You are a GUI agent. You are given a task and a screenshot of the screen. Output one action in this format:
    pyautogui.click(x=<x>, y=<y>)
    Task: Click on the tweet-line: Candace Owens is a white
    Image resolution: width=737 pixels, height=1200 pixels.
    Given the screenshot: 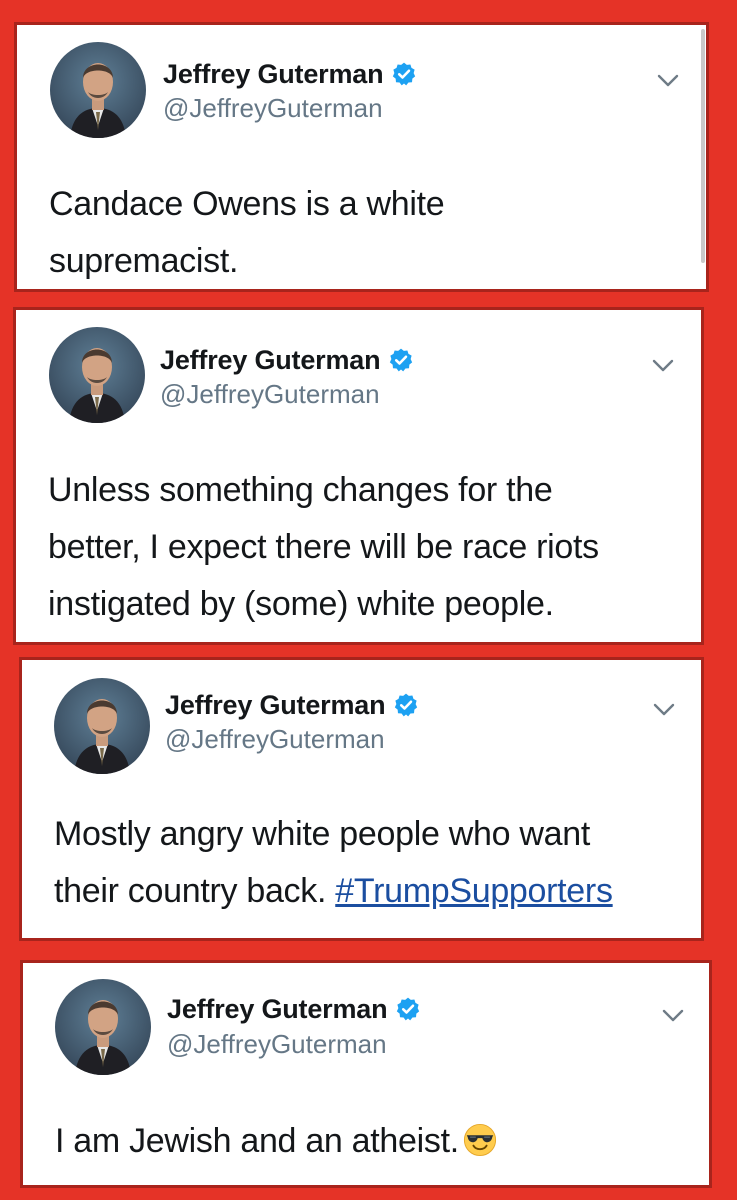 What is the action you would take?
    pyautogui.click(x=247, y=204)
    